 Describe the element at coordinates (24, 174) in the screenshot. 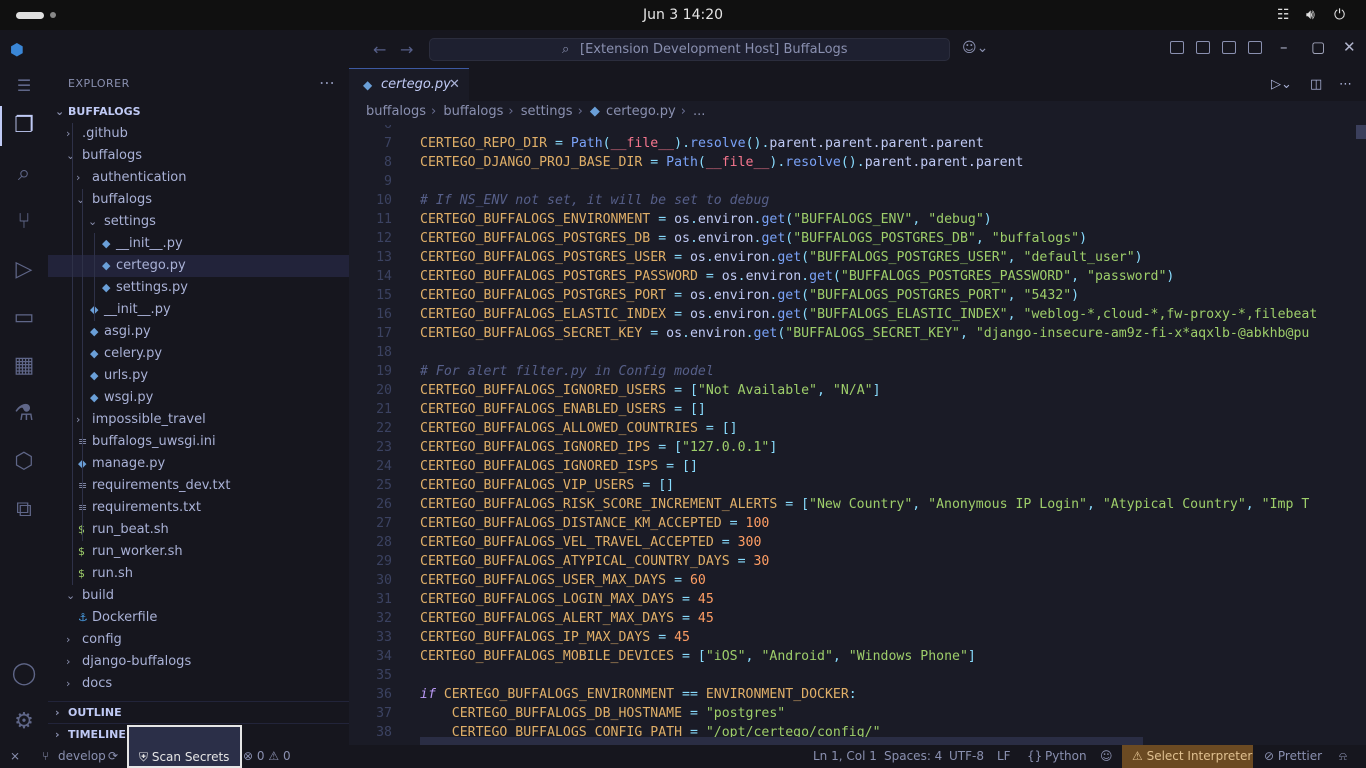

I see `search-view-icon: ⌕` at that location.